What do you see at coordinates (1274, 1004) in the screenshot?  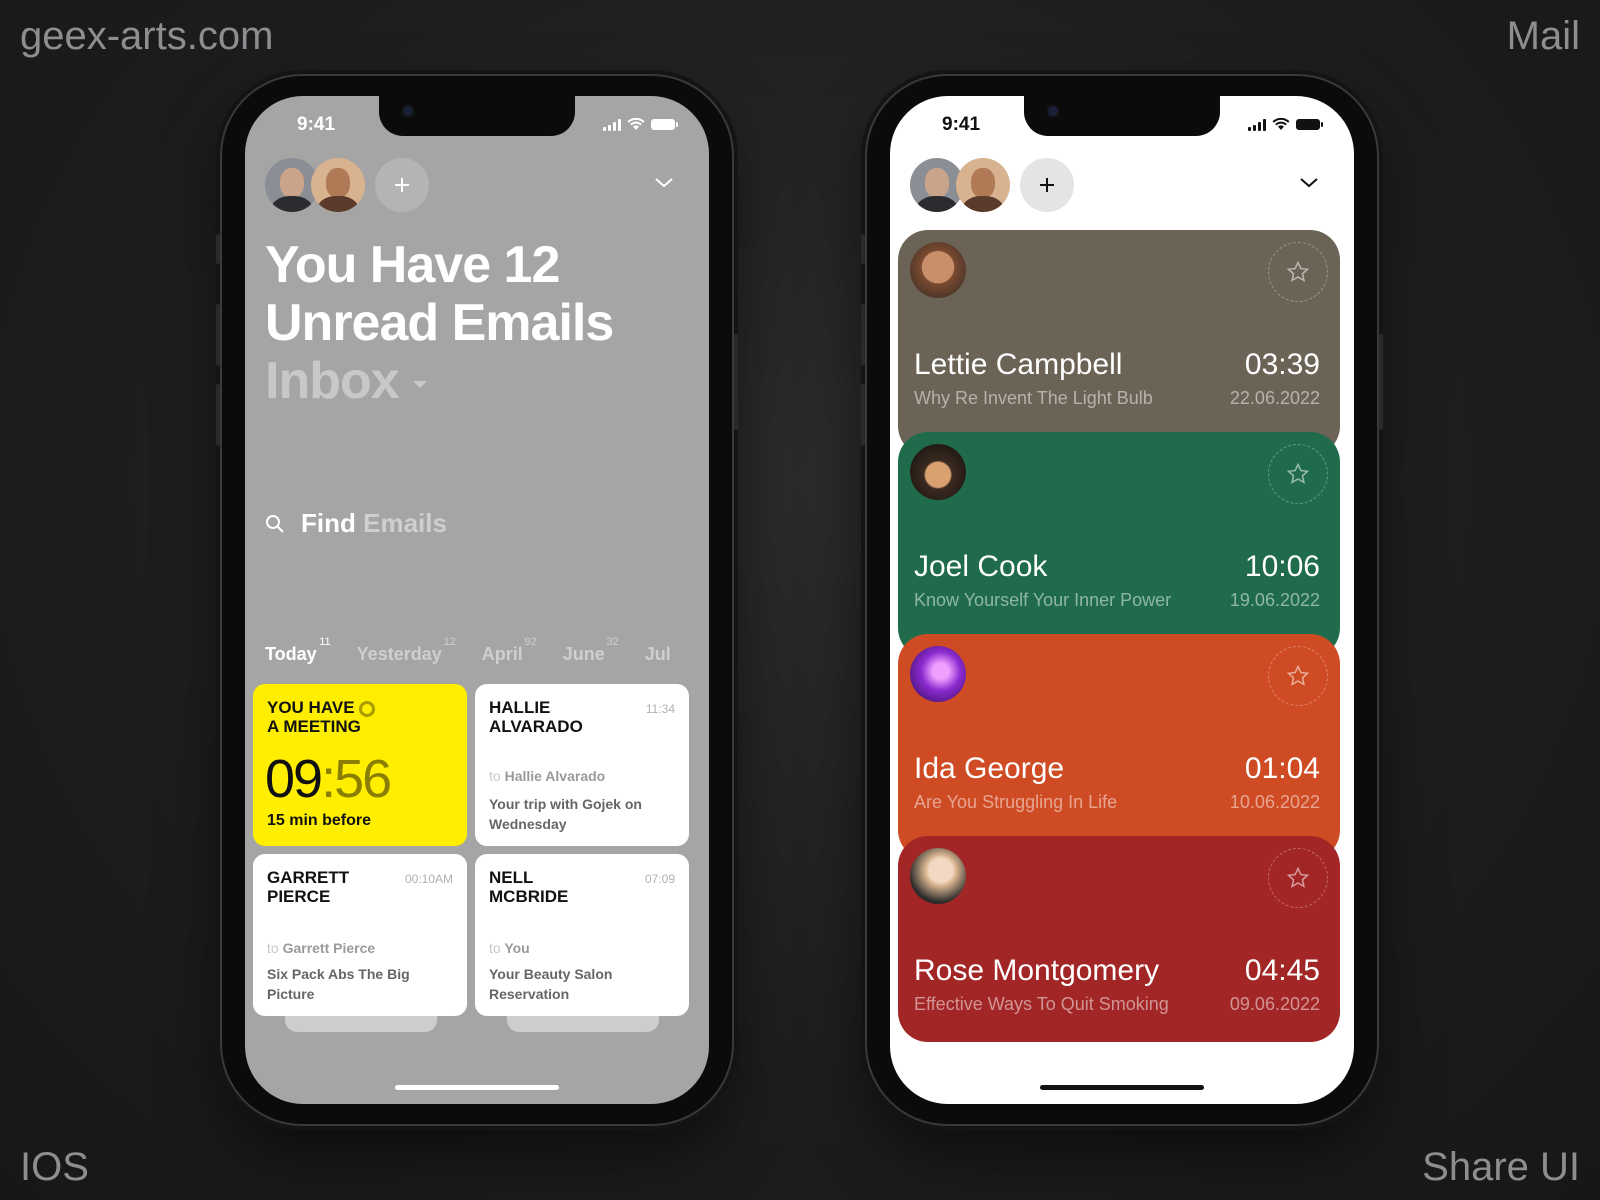 I see `email-date: 09.06.2022` at bounding box center [1274, 1004].